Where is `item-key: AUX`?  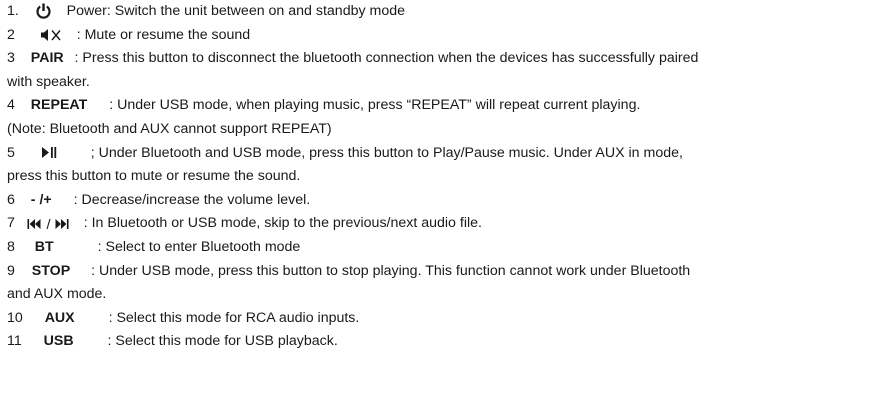 item-key: AUX is located at coordinates (59, 317).